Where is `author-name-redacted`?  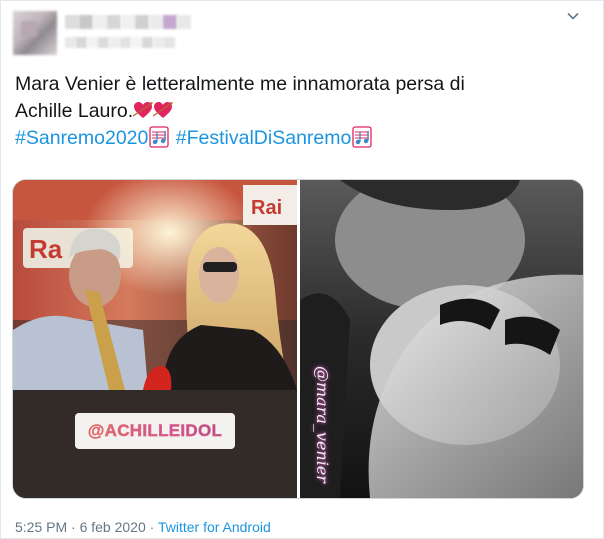
author-name-redacted is located at coordinates (128, 24).